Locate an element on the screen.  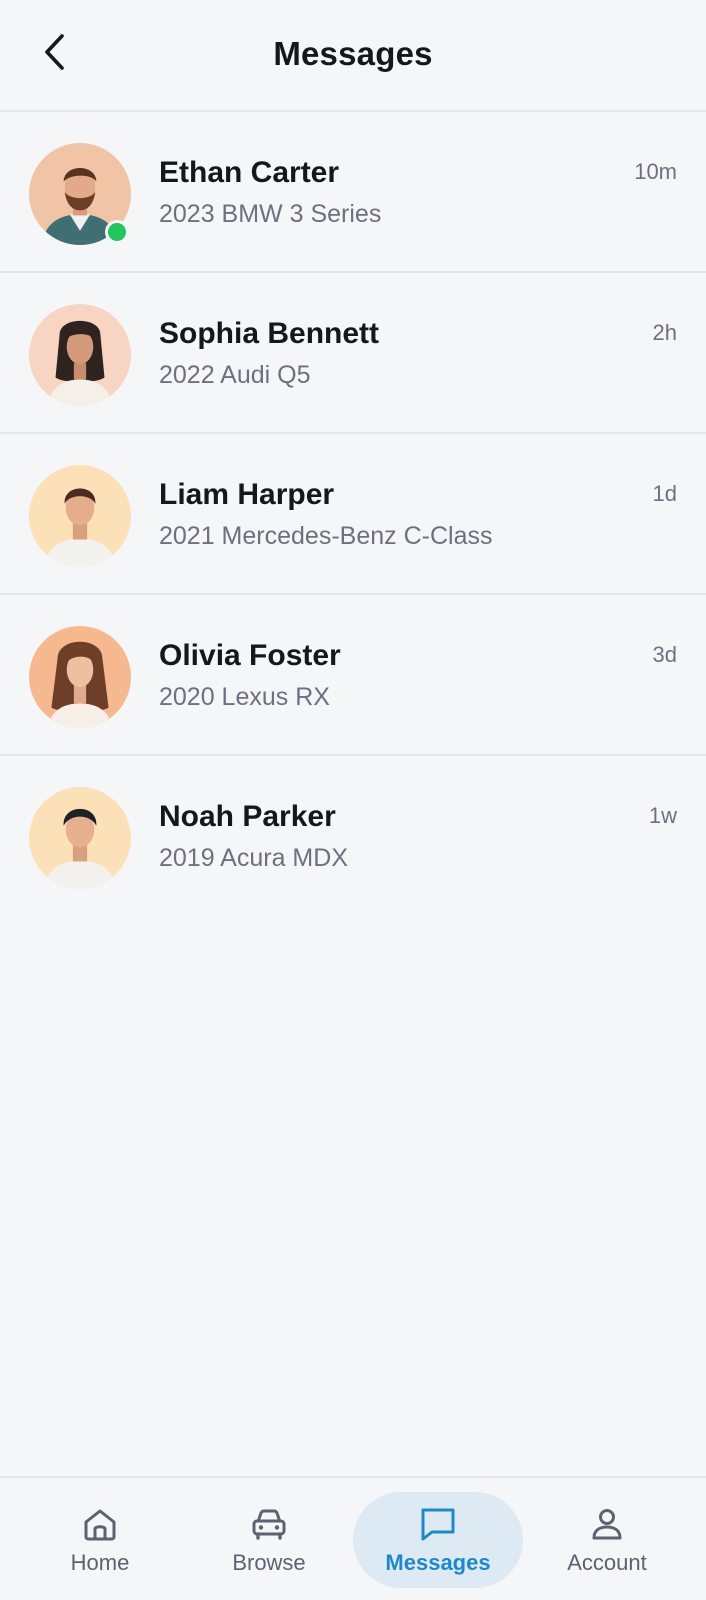
conversation-row-olivia-foster: Olivia Foster 2020 Lexus RX 3d is located at coordinates (353, 675).